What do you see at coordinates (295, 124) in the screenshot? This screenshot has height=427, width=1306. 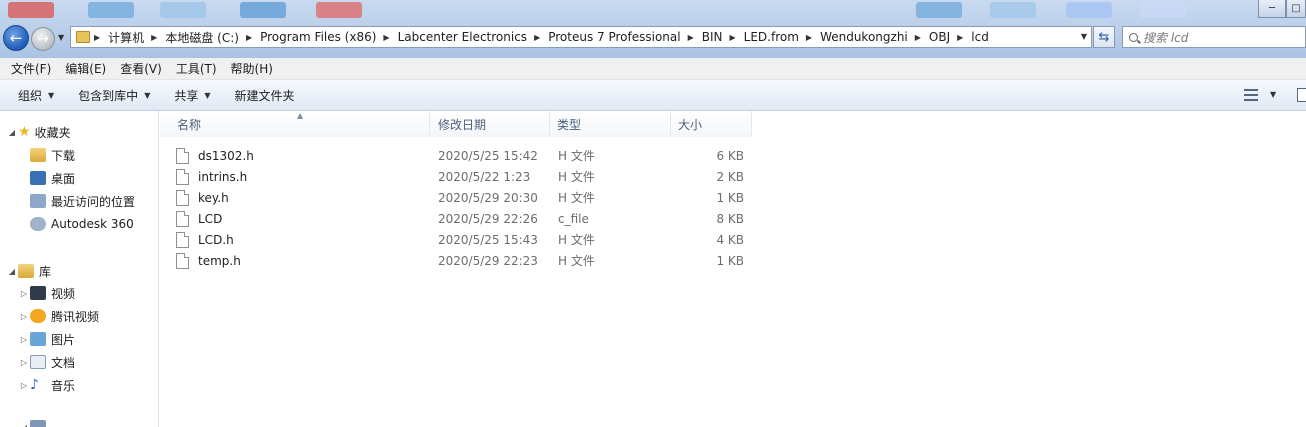 I see `column-header-name: 名称` at bounding box center [295, 124].